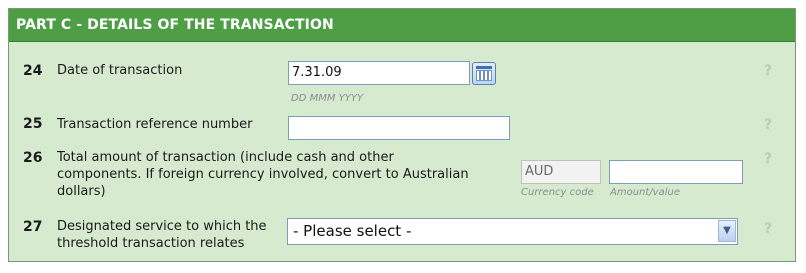 The width and height of the screenshot is (806, 273). What do you see at coordinates (352, 231) in the screenshot?
I see `designated-service-selected-value: - Please select -` at bounding box center [352, 231].